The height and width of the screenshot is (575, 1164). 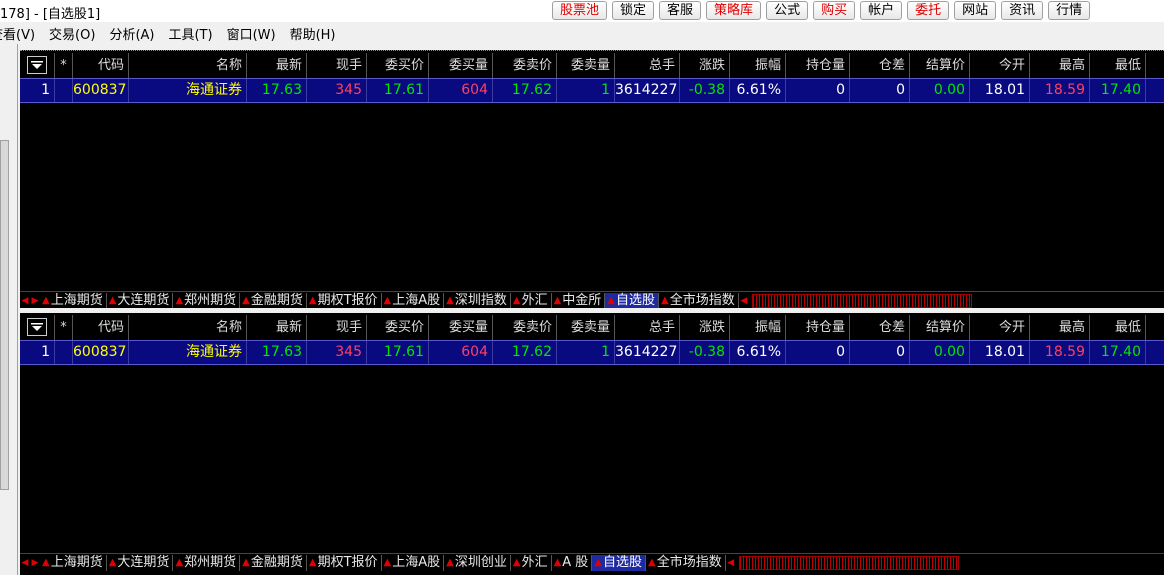 What do you see at coordinates (477, 562) in the screenshot?
I see `bottom-tab-6: ▲ 深圳创业` at bounding box center [477, 562].